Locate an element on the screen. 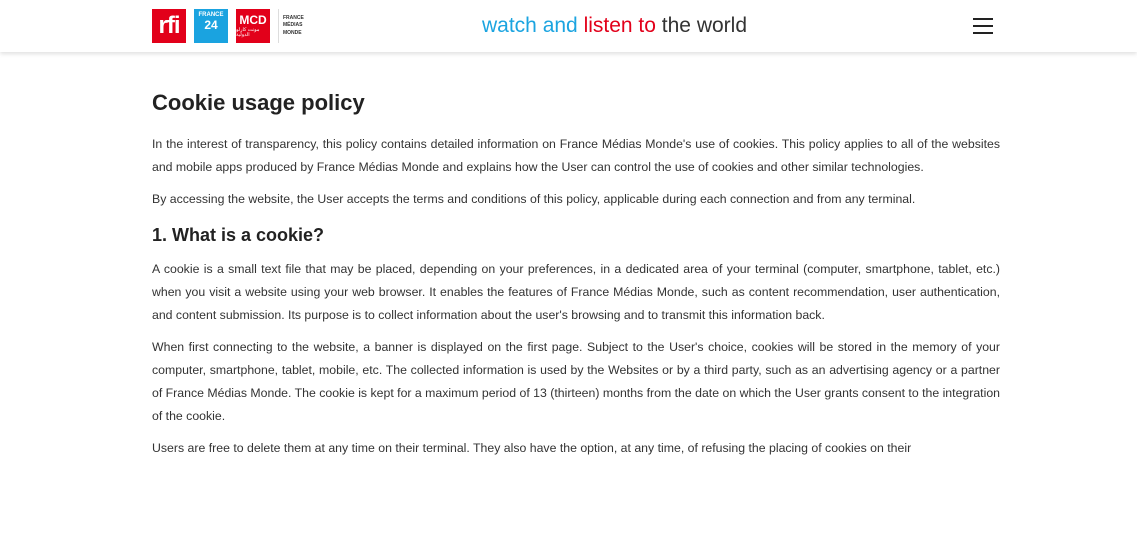 This screenshot has width=1137, height=543. page-title: Cookie usage policy is located at coordinates (258, 102).